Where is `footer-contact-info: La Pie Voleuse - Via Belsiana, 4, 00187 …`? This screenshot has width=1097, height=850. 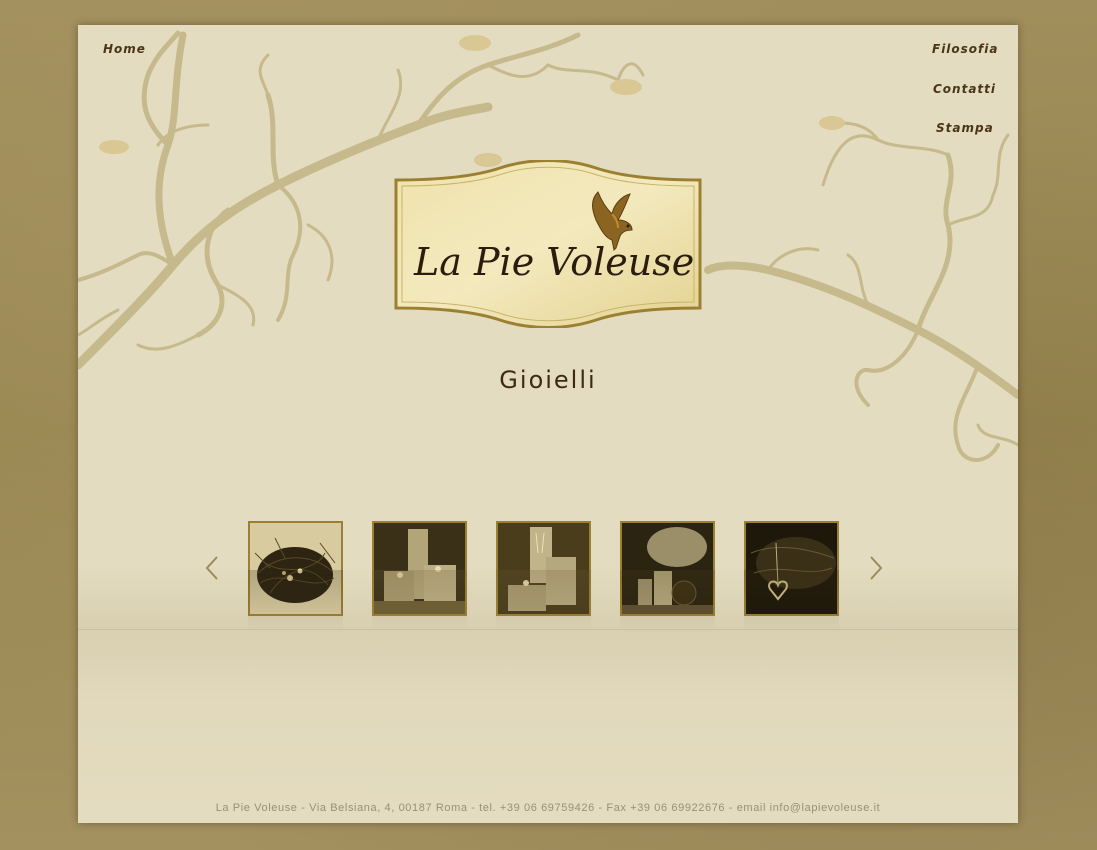 footer-contact-info: La Pie Voleuse - Via Belsiana, 4, 00187 … is located at coordinates (548, 808).